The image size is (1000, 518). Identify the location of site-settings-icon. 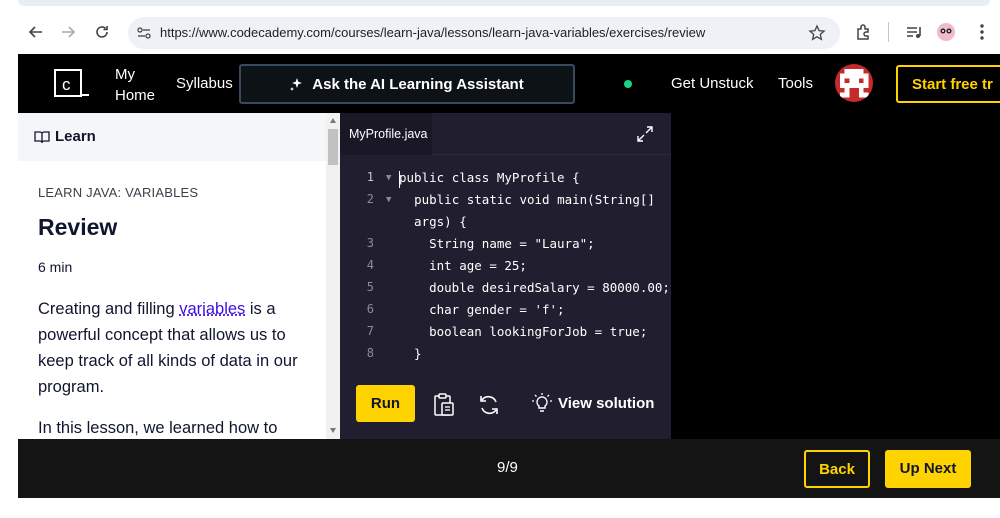
(144, 33).